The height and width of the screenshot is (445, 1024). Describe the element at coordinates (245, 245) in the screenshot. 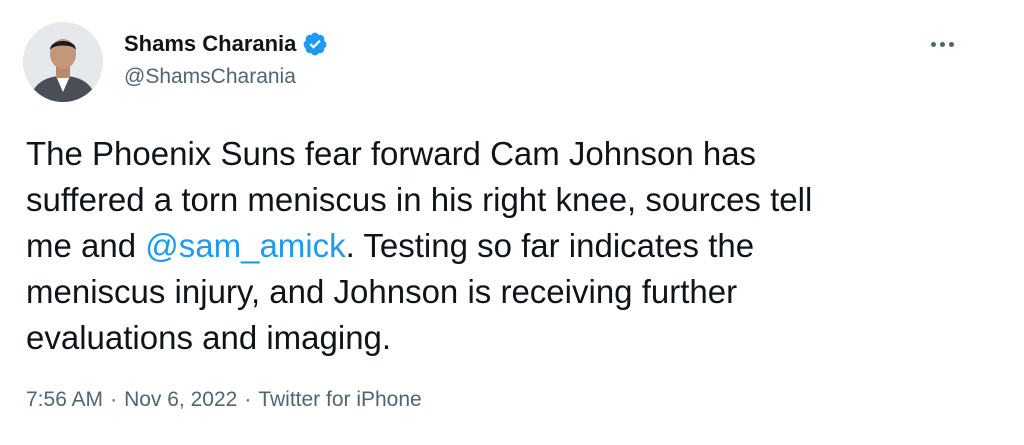

I see `mention-link: @sam_amick` at that location.